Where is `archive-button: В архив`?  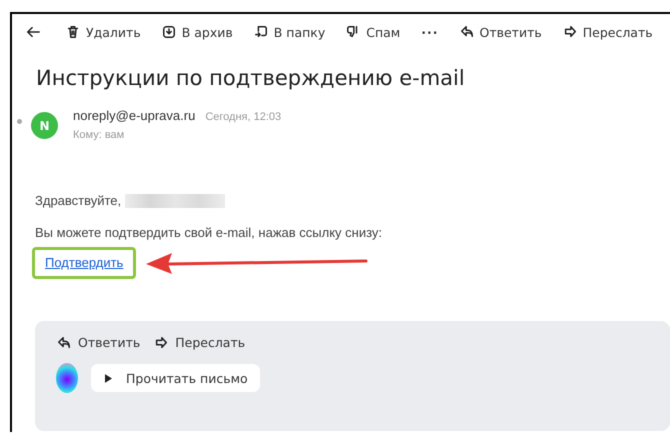
archive-button: В архив is located at coordinates (197, 32).